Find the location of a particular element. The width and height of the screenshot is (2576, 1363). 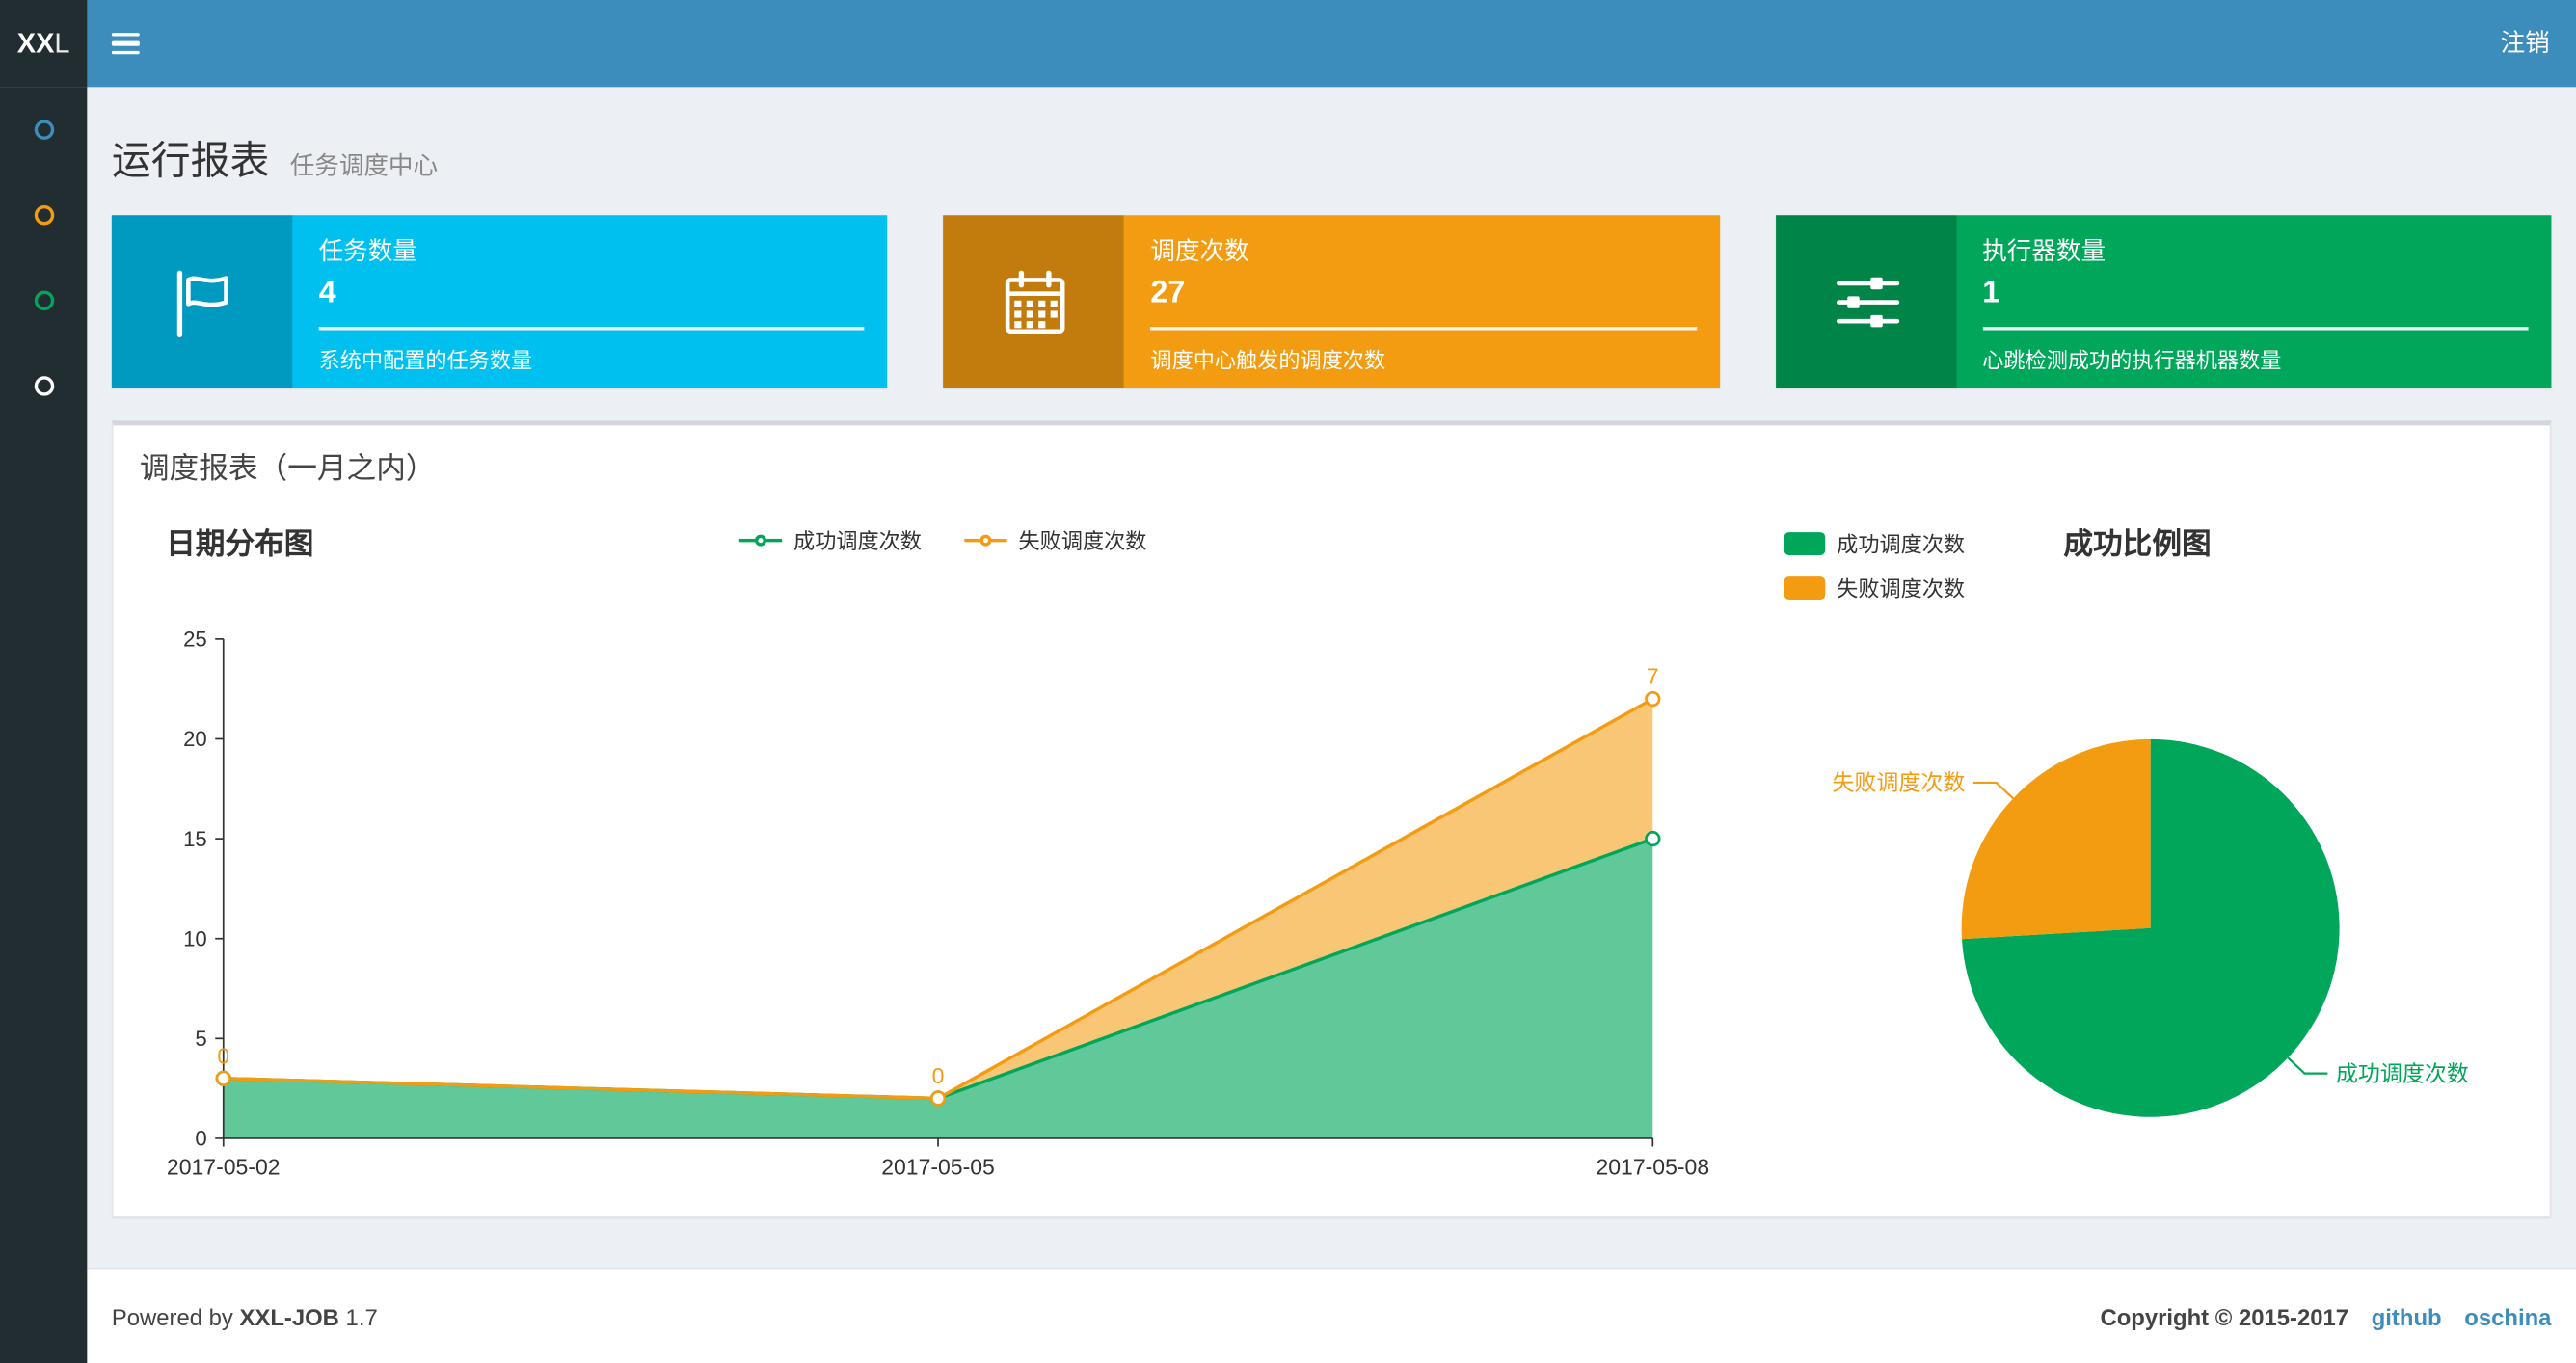

svg-text: 2017-05-02 is located at coordinates (224, 1166).